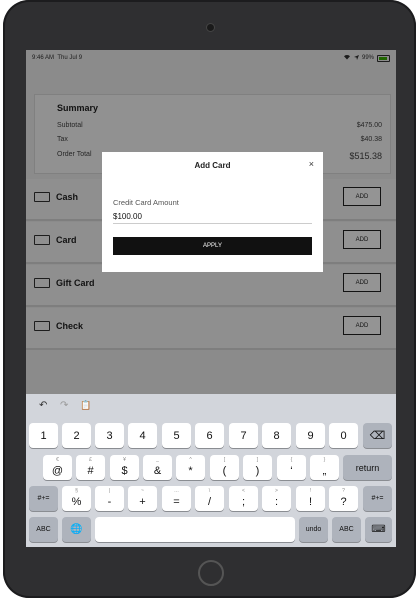 This screenshot has height=600, width=420. Describe the element at coordinates (212, 165) in the screenshot. I see `dialog-title: Add Card` at that location.